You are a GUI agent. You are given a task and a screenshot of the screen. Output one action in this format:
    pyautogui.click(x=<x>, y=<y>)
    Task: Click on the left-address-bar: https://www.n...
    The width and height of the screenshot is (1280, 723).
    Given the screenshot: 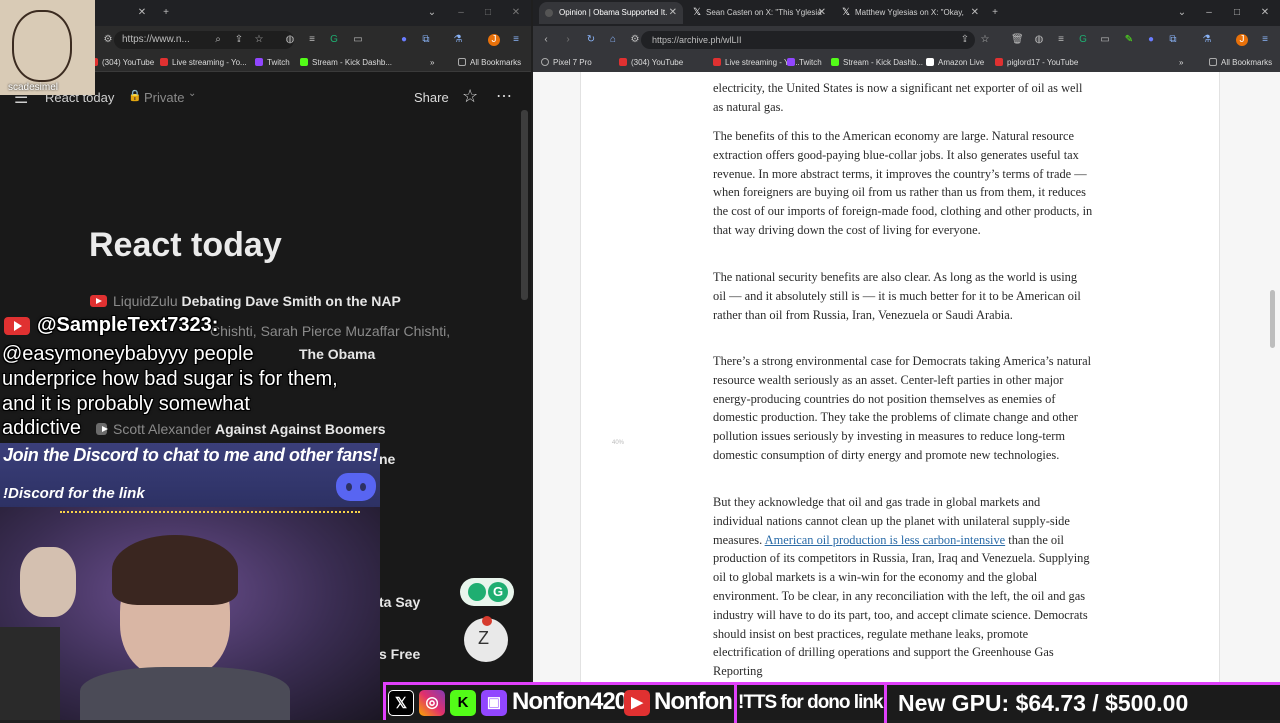 What is the action you would take?
    pyautogui.click(x=204, y=40)
    